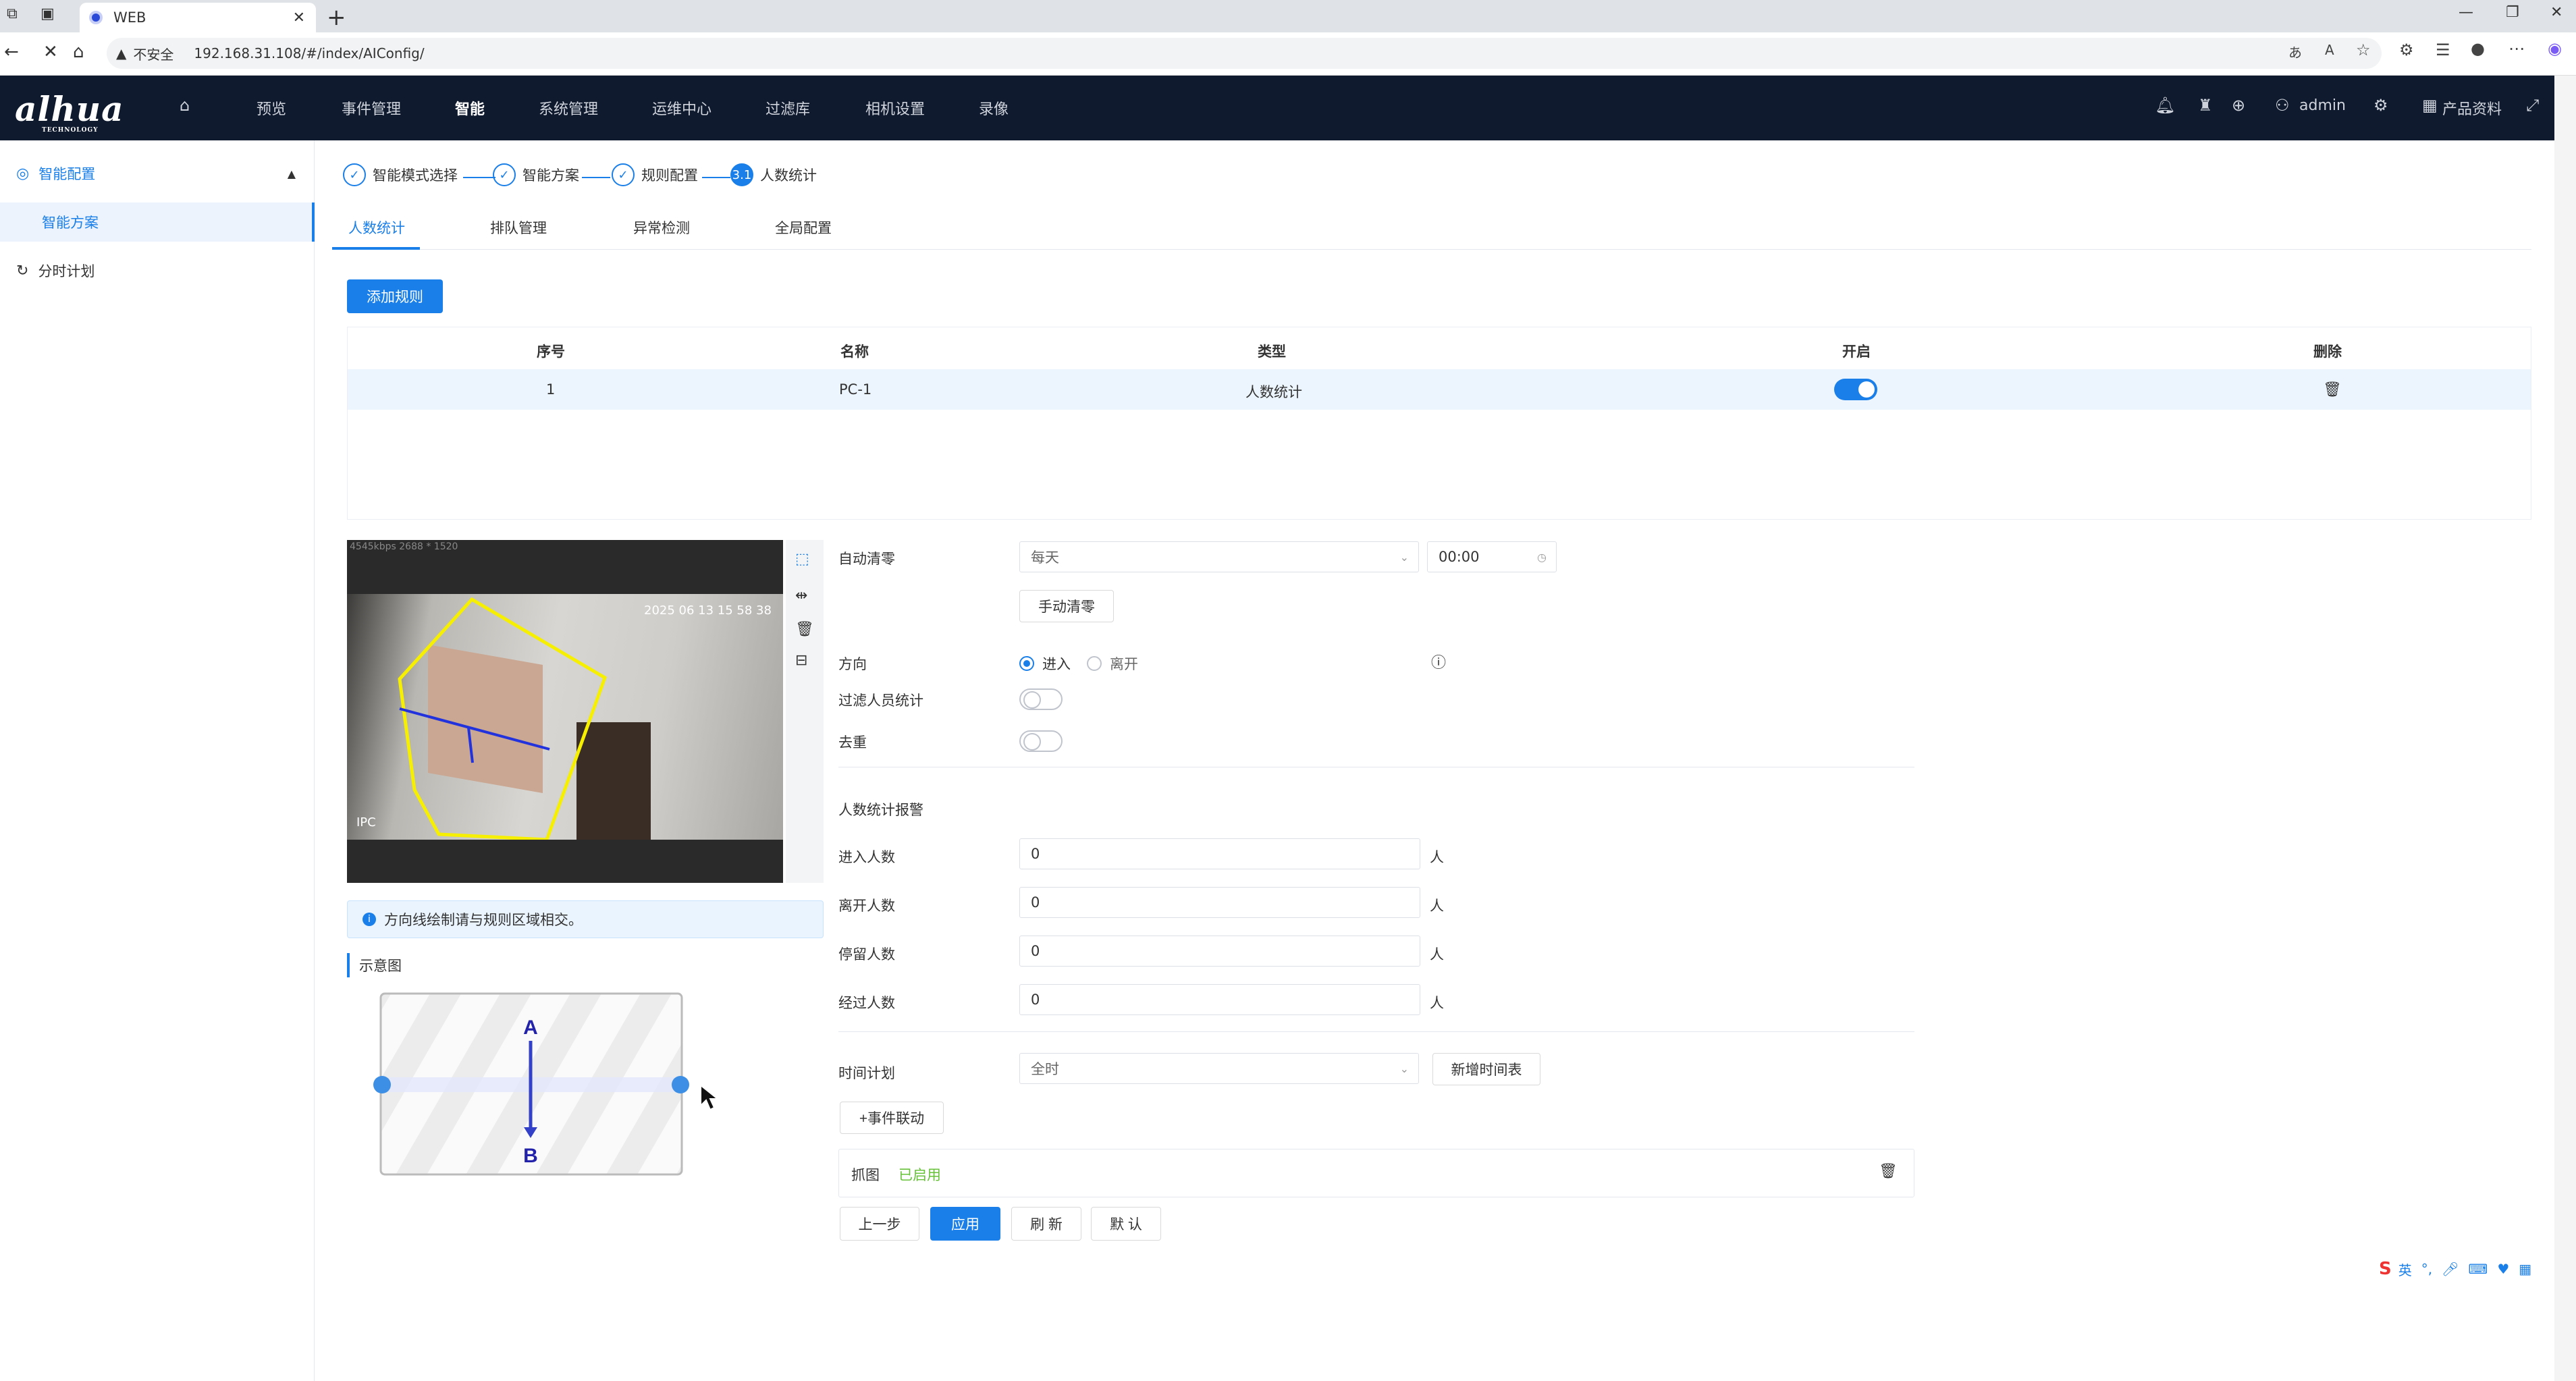 Image resolution: width=2576 pixels, height=1381 pixels. Describe the element at coordinates (158, 270) in the screenshot. I see `sidebar-item-time-plan: ↻ 分时计划` at that location.